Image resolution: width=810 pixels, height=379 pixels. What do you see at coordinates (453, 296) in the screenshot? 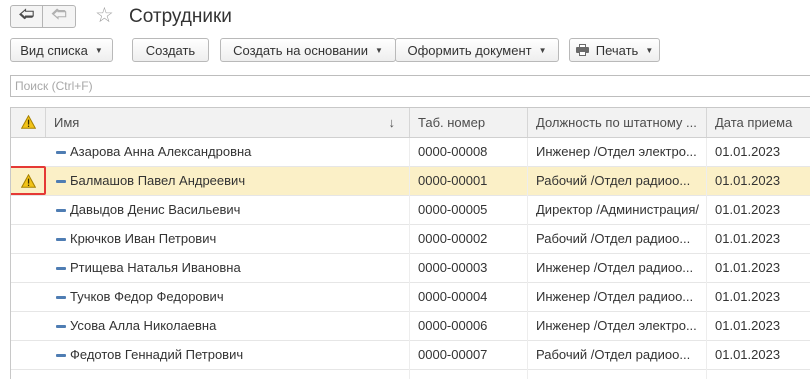
I see `tab-number-cell: 0000-00004` at bounding box center [453, 296].